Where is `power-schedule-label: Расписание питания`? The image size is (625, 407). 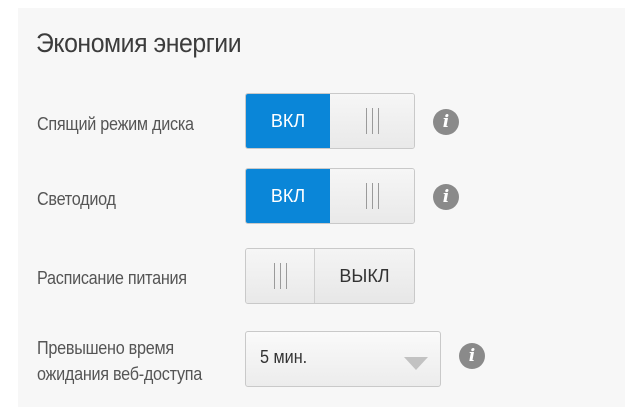
power-schedule-label: Расписание питания is located at coordinates (112, 278).